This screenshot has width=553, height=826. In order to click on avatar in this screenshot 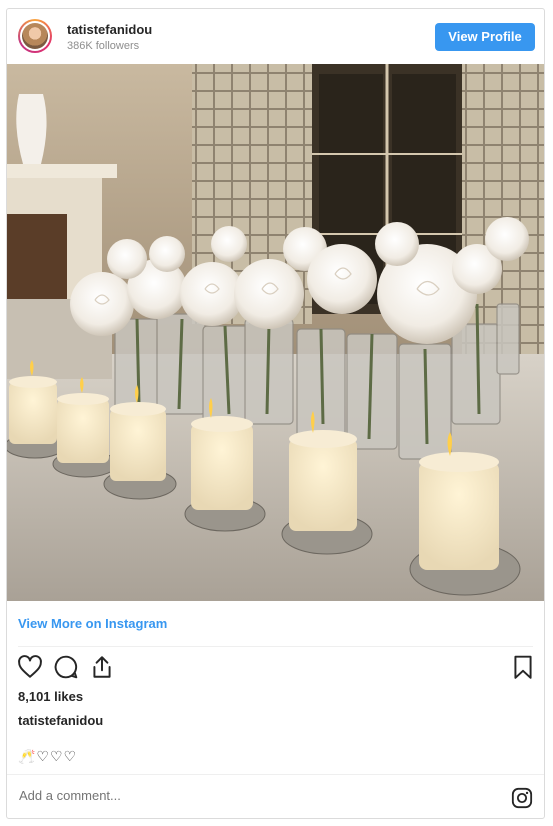, I will do `click(35, 36)`.